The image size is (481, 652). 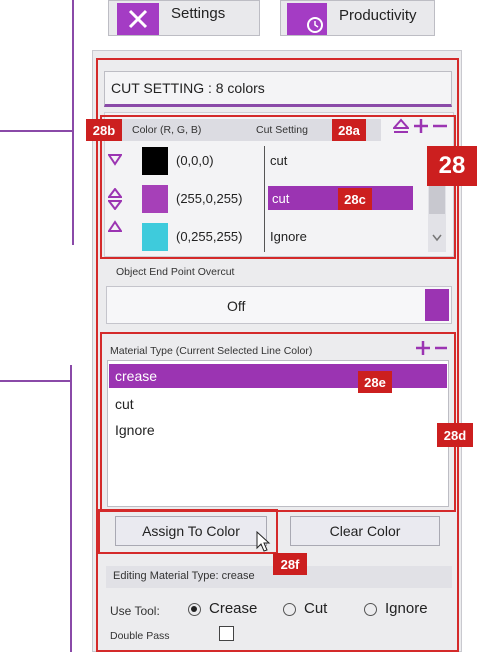 What do you see at coordinates (279, 305) in the screenshot?
I see `overcut-toggle: Off` at bounding box center [279, 305].